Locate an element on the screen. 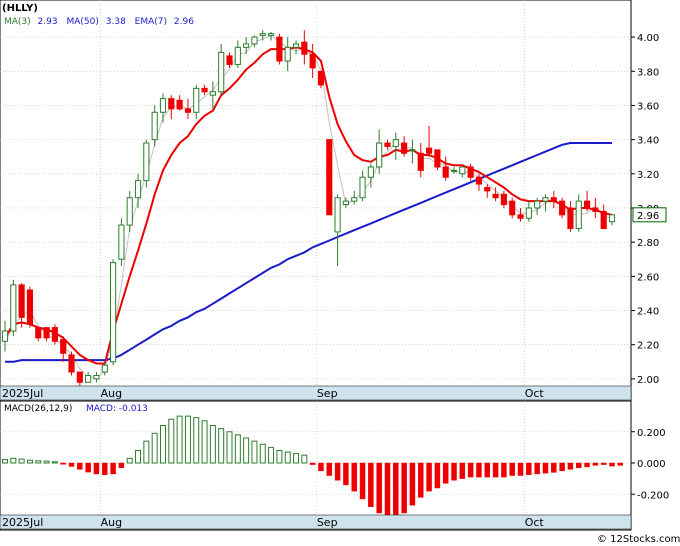  legend-ma3: MA(3) is located at coordinates (17, 22).